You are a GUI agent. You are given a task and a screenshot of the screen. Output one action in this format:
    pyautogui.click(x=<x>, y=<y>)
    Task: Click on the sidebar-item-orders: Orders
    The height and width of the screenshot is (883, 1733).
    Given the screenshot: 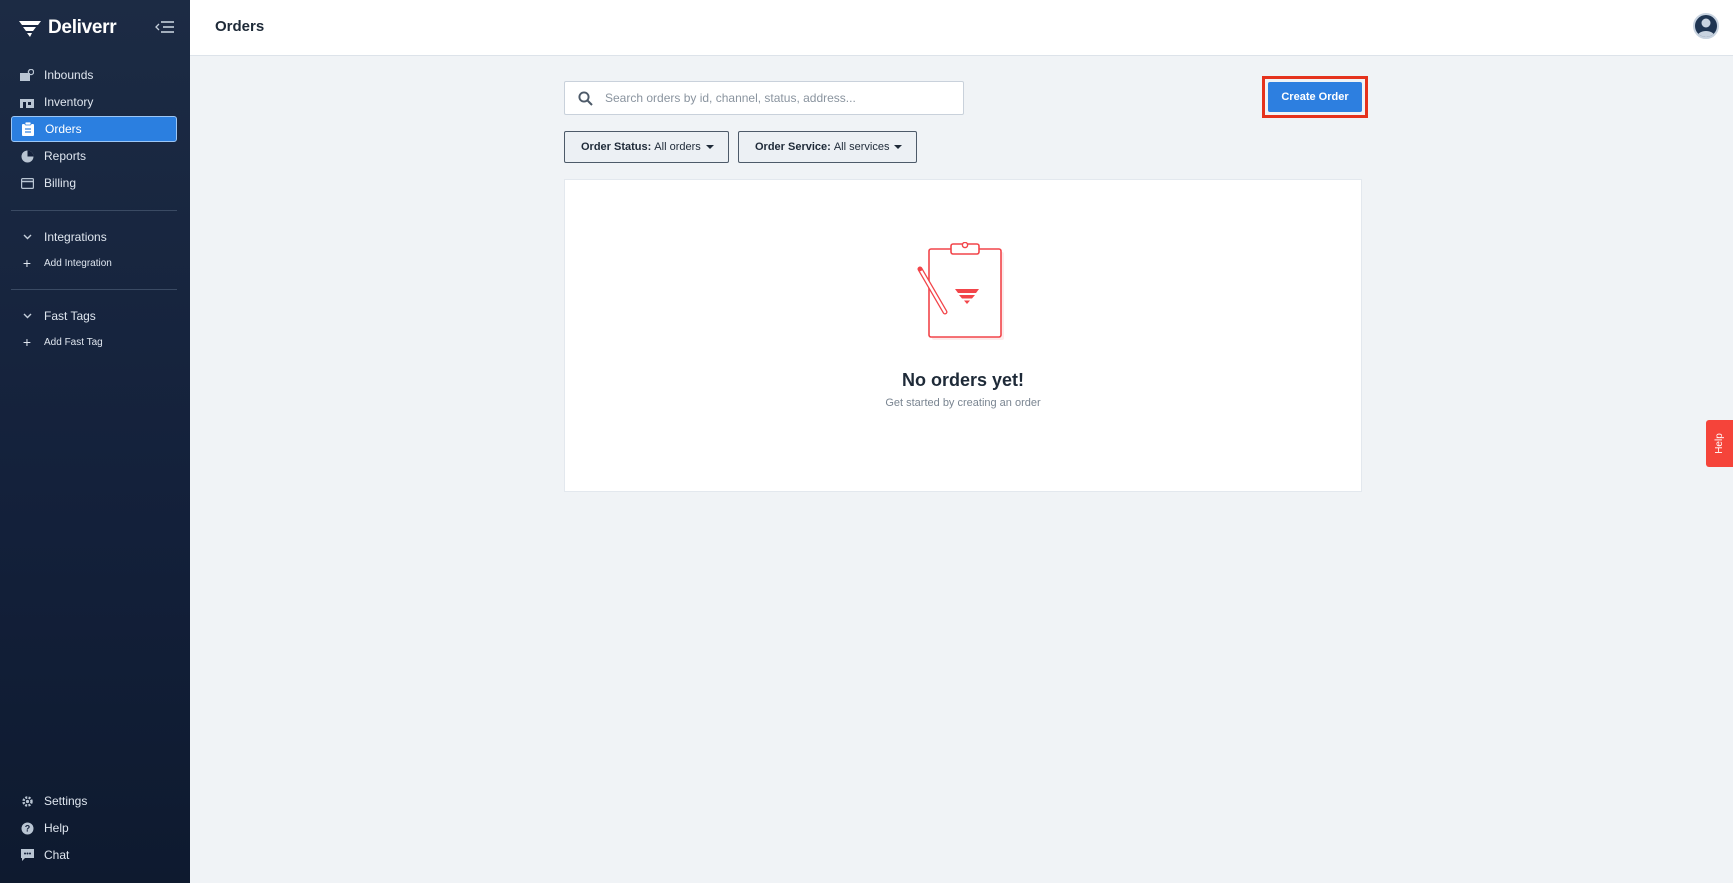 What is the action you would take?
    pyautogui.click(x=94, y=129)
    